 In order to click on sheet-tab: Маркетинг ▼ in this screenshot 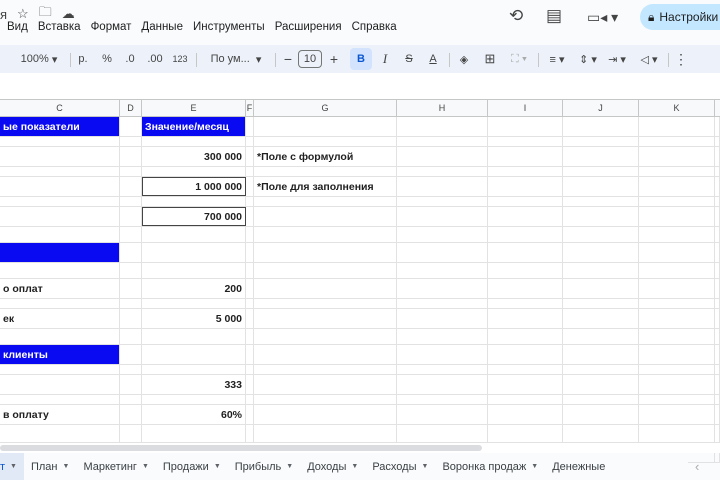, I will do `click(115, 466)`.